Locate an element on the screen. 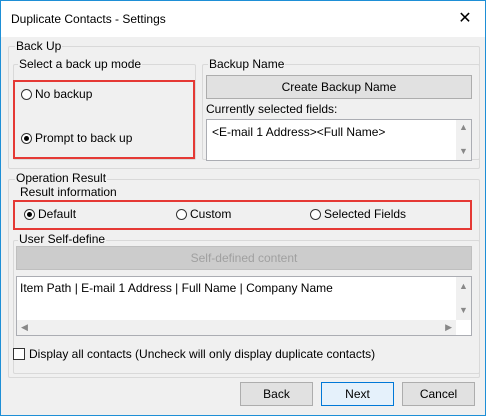 This screenshot has height=416, width=486. backup-group-label: Back Up is located at coordinates (39, 46).